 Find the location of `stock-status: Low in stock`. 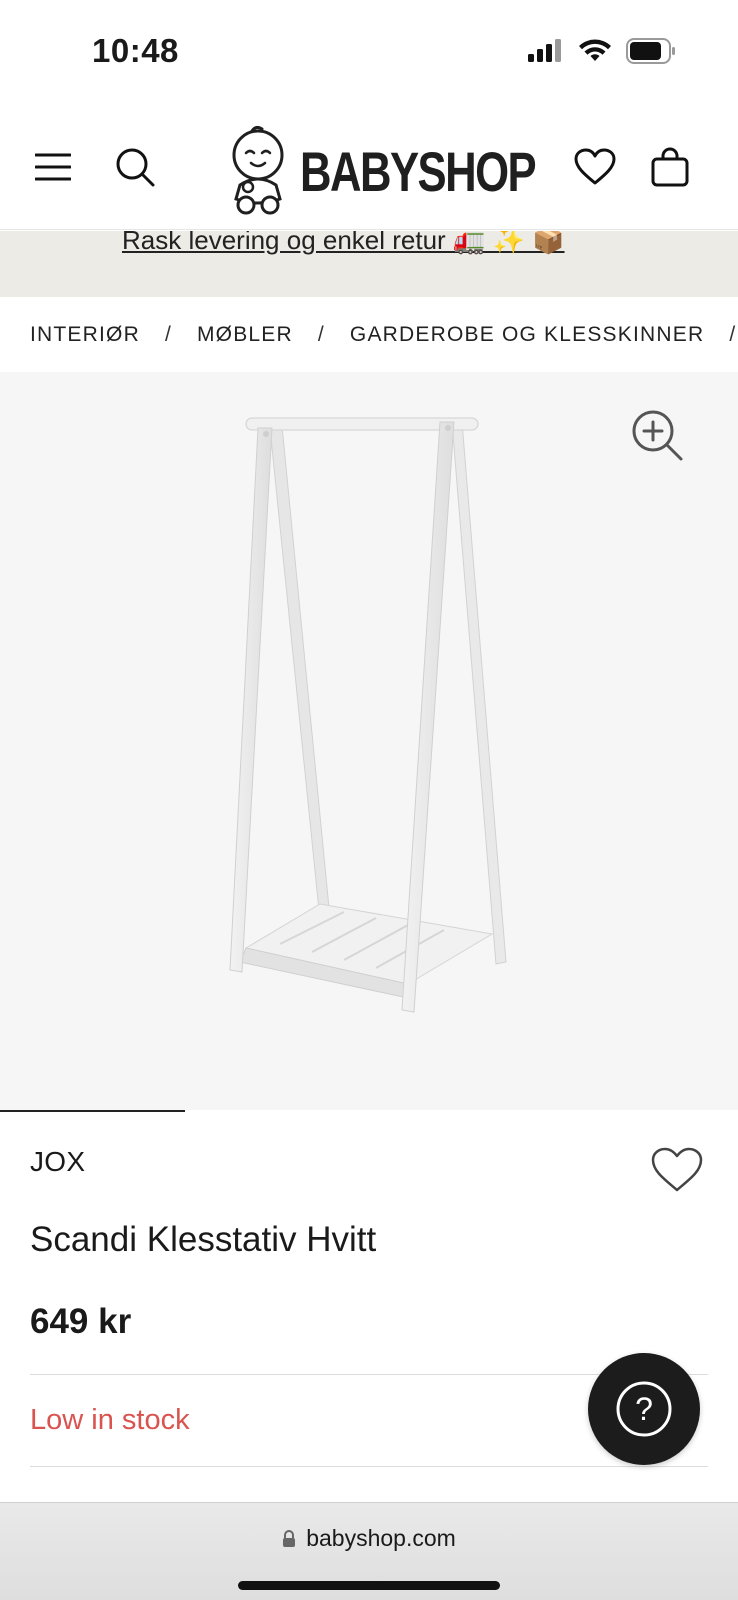

stock-status: Low in stock is located at coordinates (110, 1420).